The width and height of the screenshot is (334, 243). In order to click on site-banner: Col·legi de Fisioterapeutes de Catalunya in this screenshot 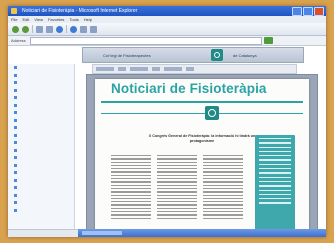, I will do `click(193, 55)`.